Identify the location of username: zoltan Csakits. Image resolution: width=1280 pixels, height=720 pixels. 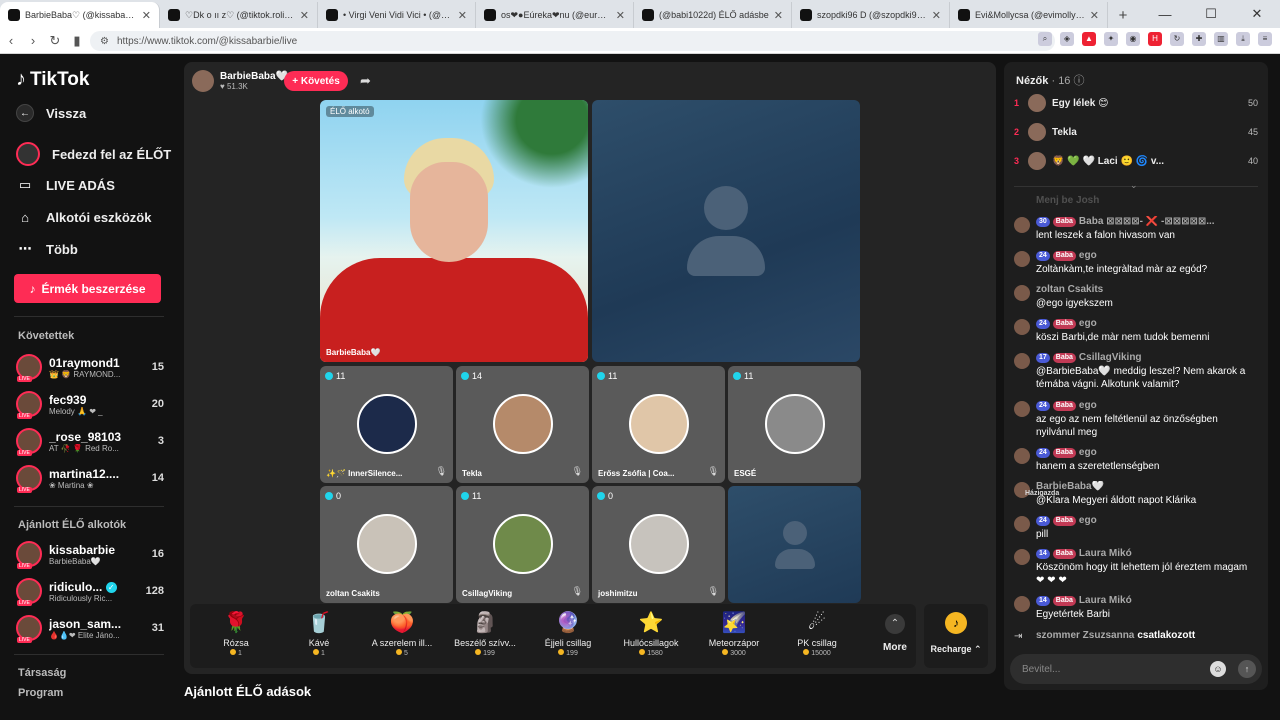
(1069, 289).